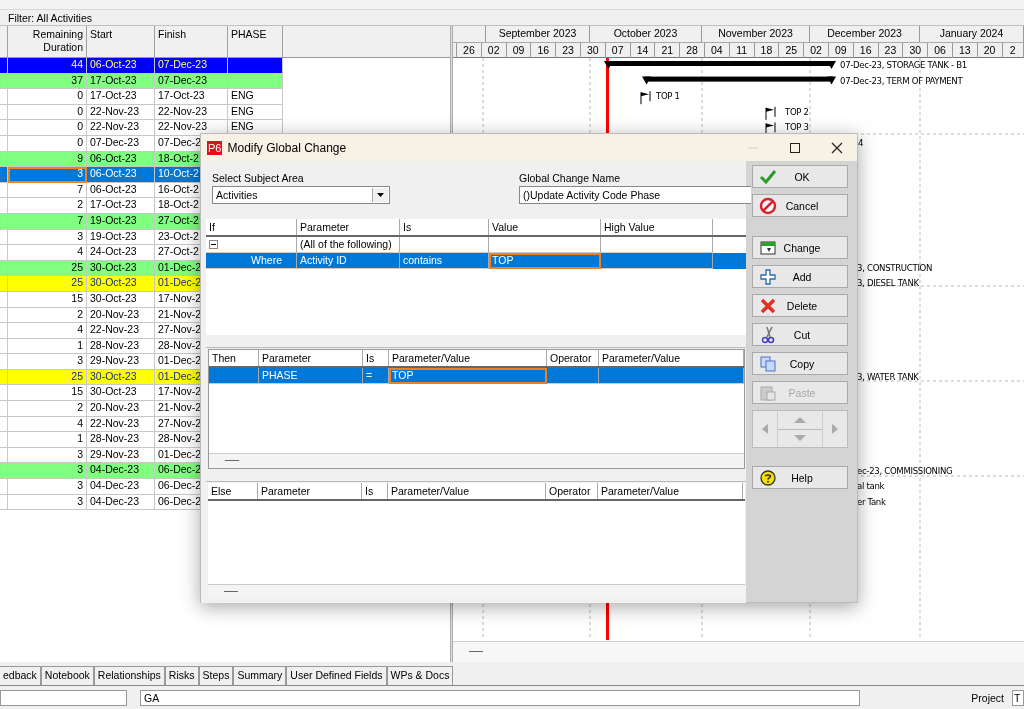 Image resolution: width=1024 pixels, height=709 pixels. I want to click on up-arrow-icon, so click(800, 419).